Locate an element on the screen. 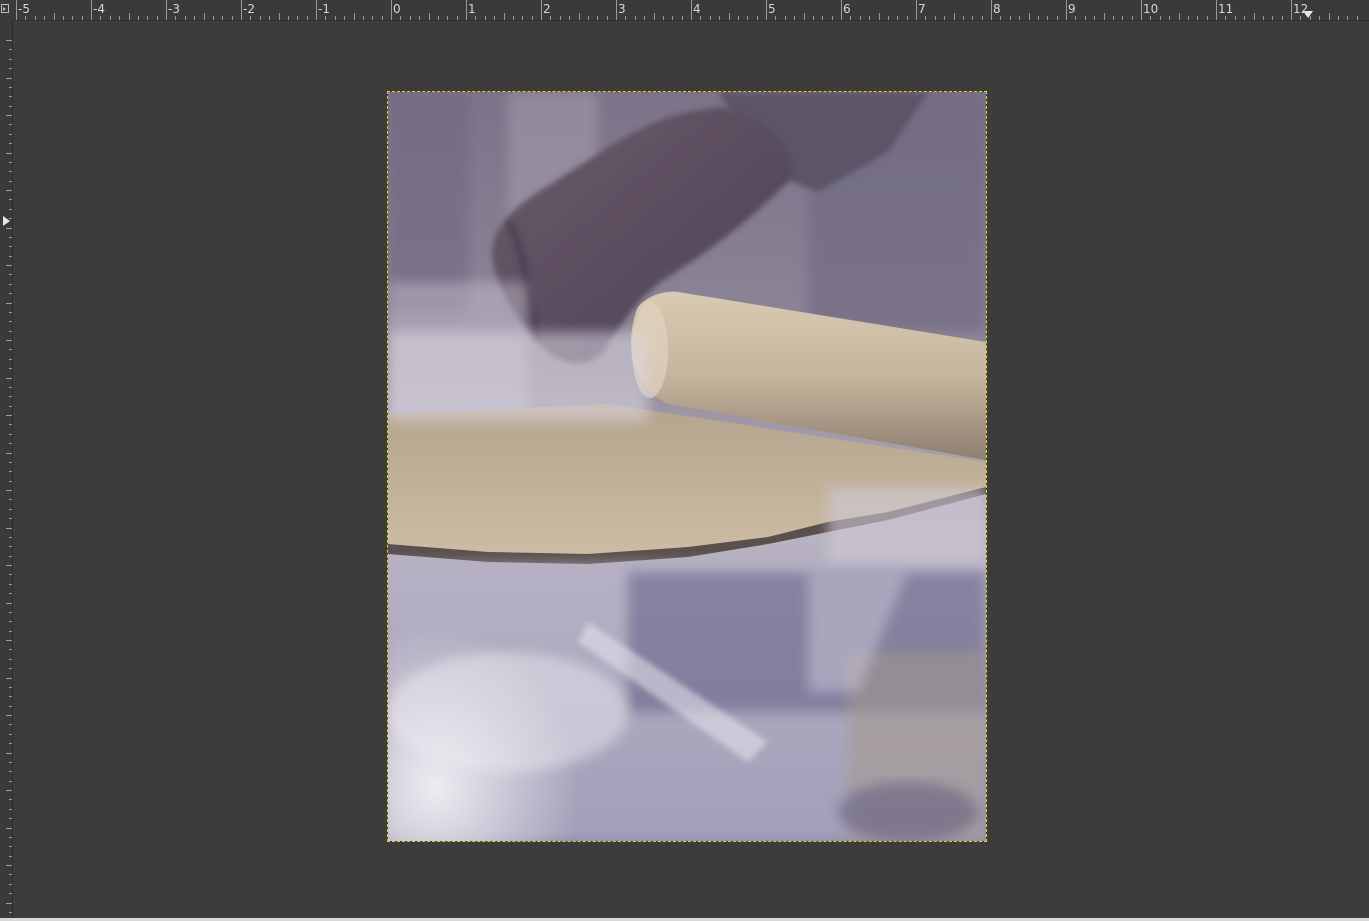 The width and height of the screenshot is (1369, 921). ruler-tick-label: 10 is located at coordinates (1151, 9).